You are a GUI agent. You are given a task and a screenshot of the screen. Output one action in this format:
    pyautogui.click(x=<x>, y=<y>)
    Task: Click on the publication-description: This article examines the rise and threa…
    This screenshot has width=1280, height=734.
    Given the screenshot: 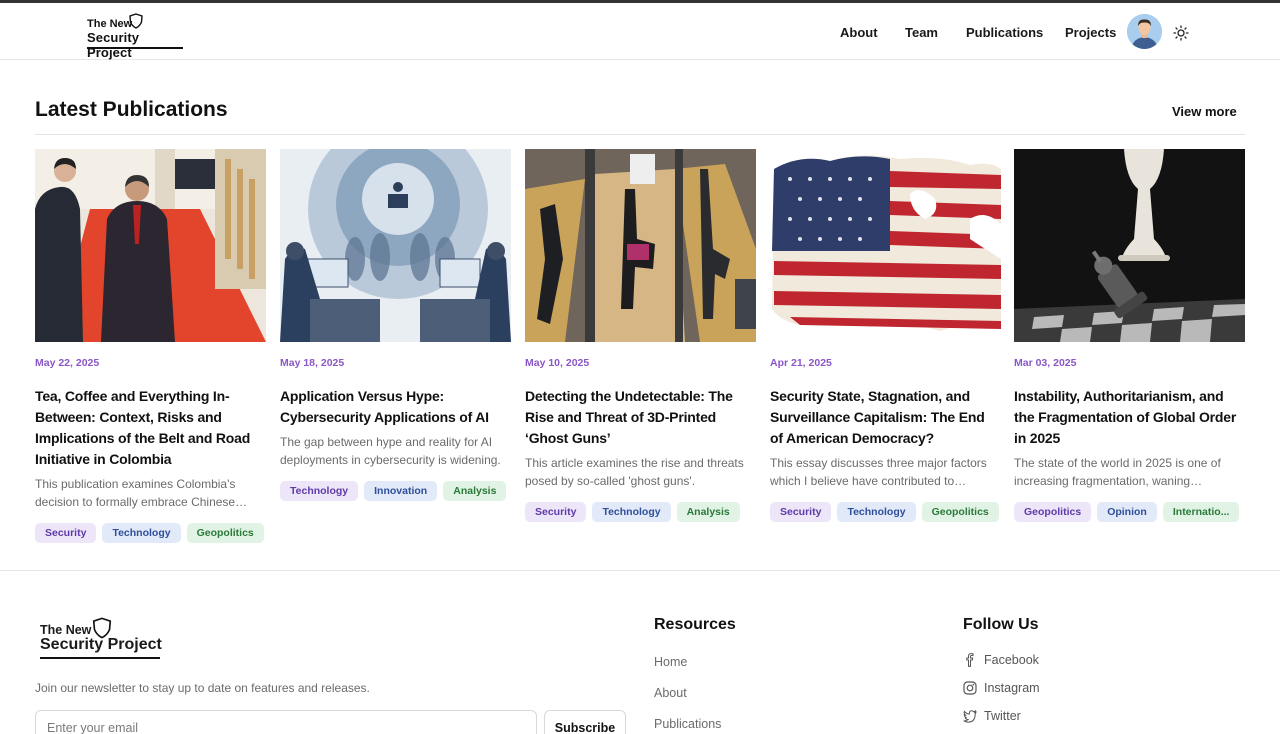 What is the action you would take?
    pyautogui.click(x=634, y=472)
    